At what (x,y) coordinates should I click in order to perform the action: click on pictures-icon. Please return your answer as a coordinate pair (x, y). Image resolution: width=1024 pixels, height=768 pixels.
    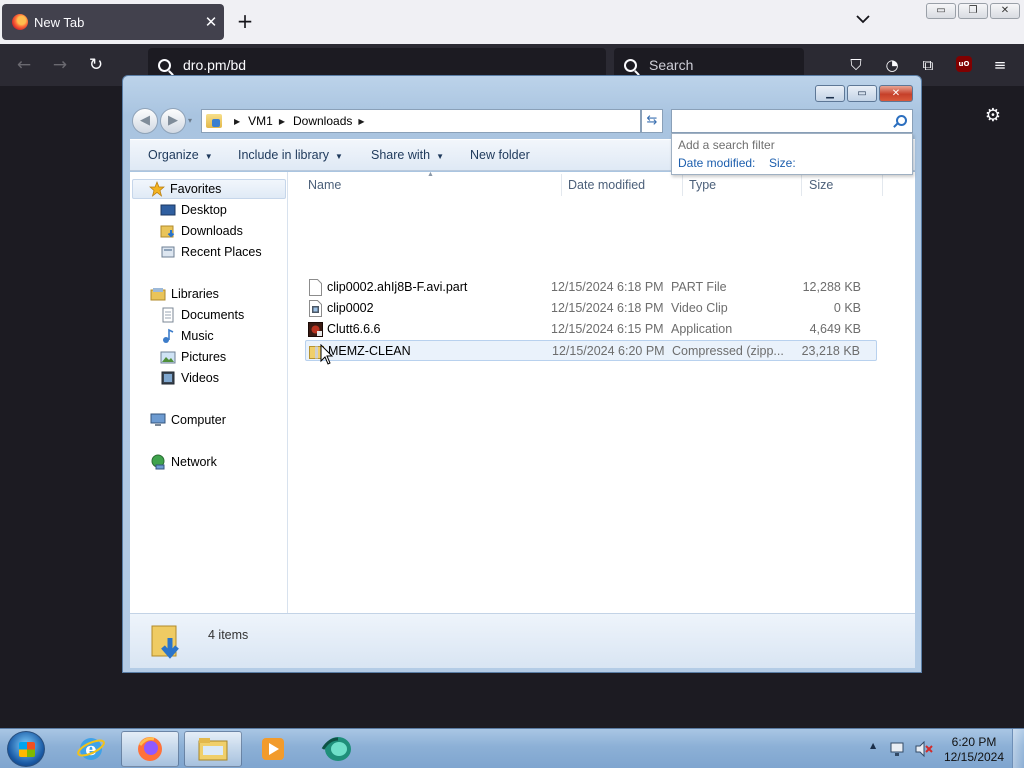
    Looking at the image, I should click on (168, 357).